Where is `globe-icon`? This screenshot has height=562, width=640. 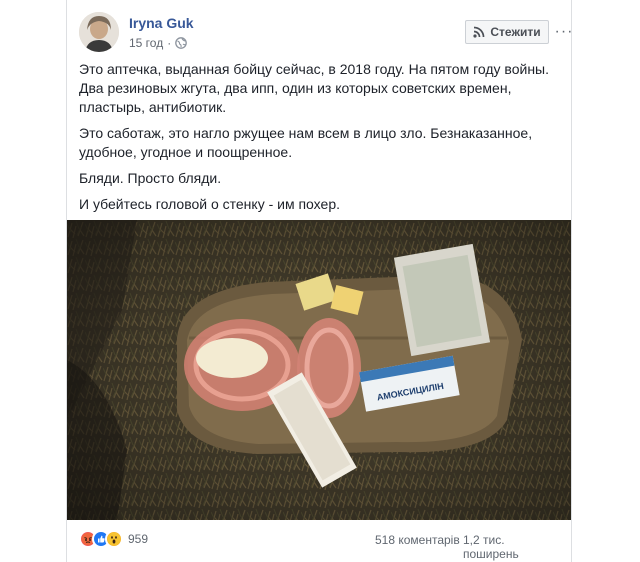
globe-icon is located at coordinates (181, 43).